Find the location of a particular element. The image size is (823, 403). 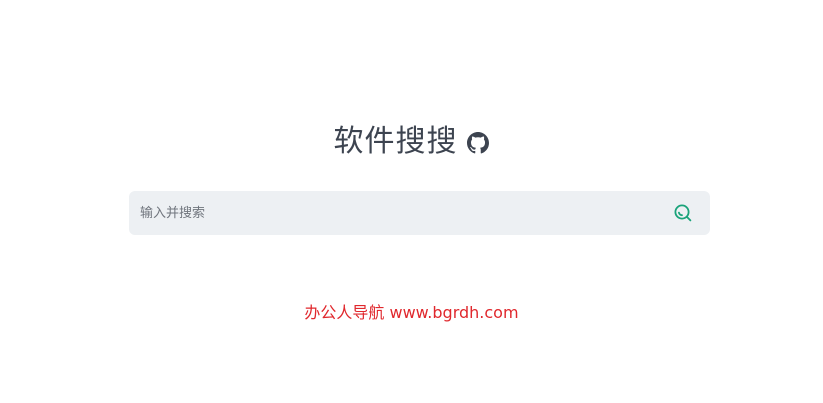

search-input is located at coordinates (398, 213).